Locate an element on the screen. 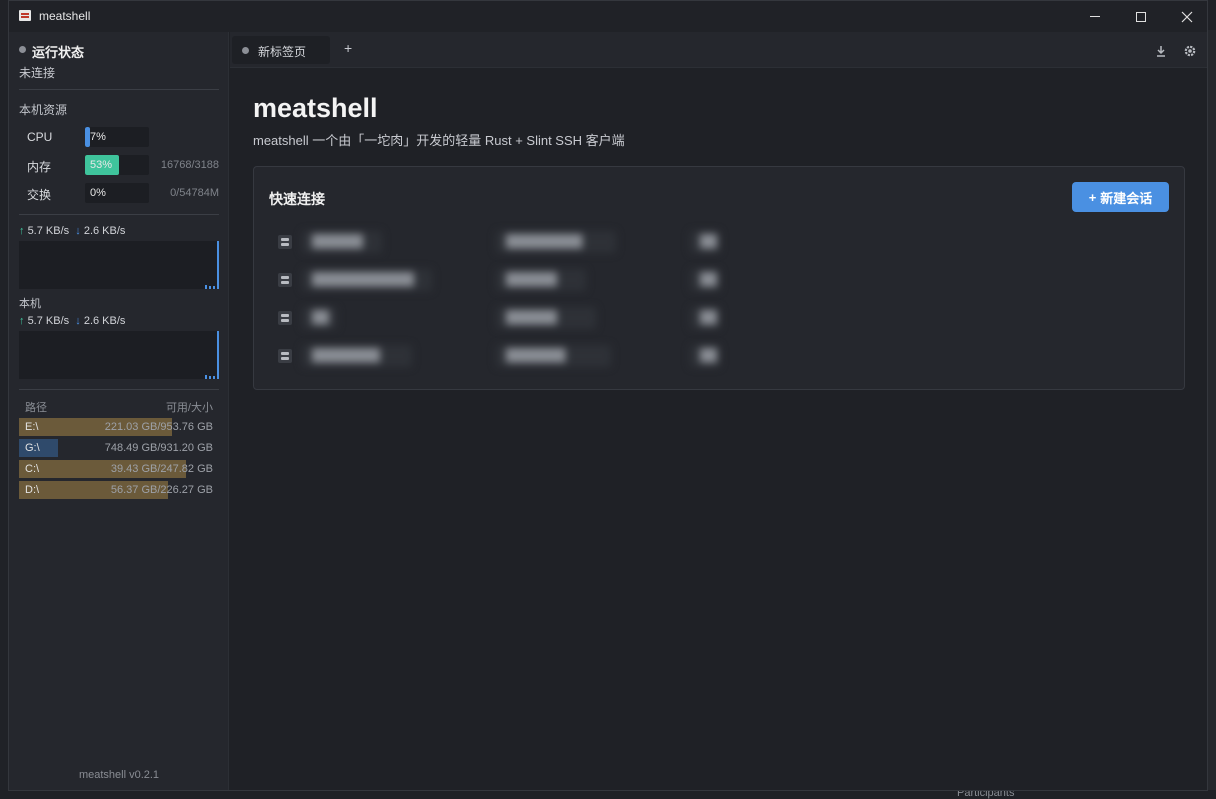 Image resolution: width=1216 pixels, height=799 pixels. desktop-edge-bottom is located at coordinates (608, 794).